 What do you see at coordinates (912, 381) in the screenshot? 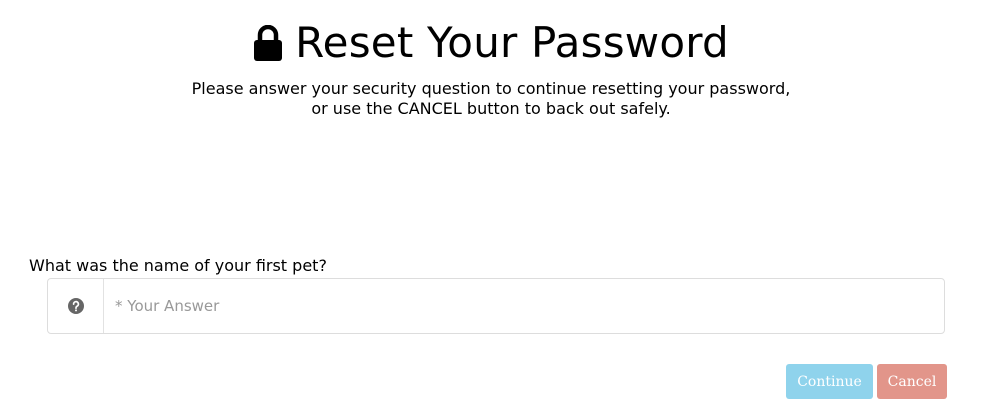
I see `cancel-button: Cancel` at bounding box center [912, 381].